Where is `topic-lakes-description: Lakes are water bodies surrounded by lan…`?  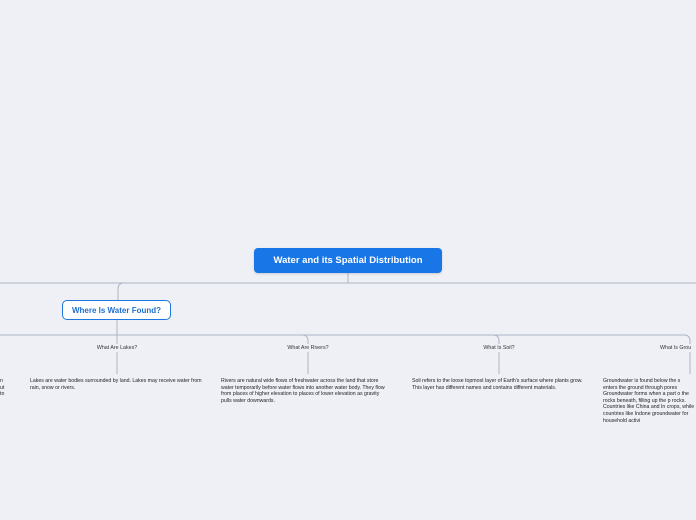 topic-lakes-description: Lakes are water bodies surrounded by lan… is located at coordinates (118, 384).